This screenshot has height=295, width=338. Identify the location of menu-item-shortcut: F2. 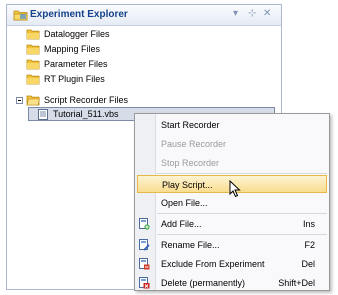
(309, 245).